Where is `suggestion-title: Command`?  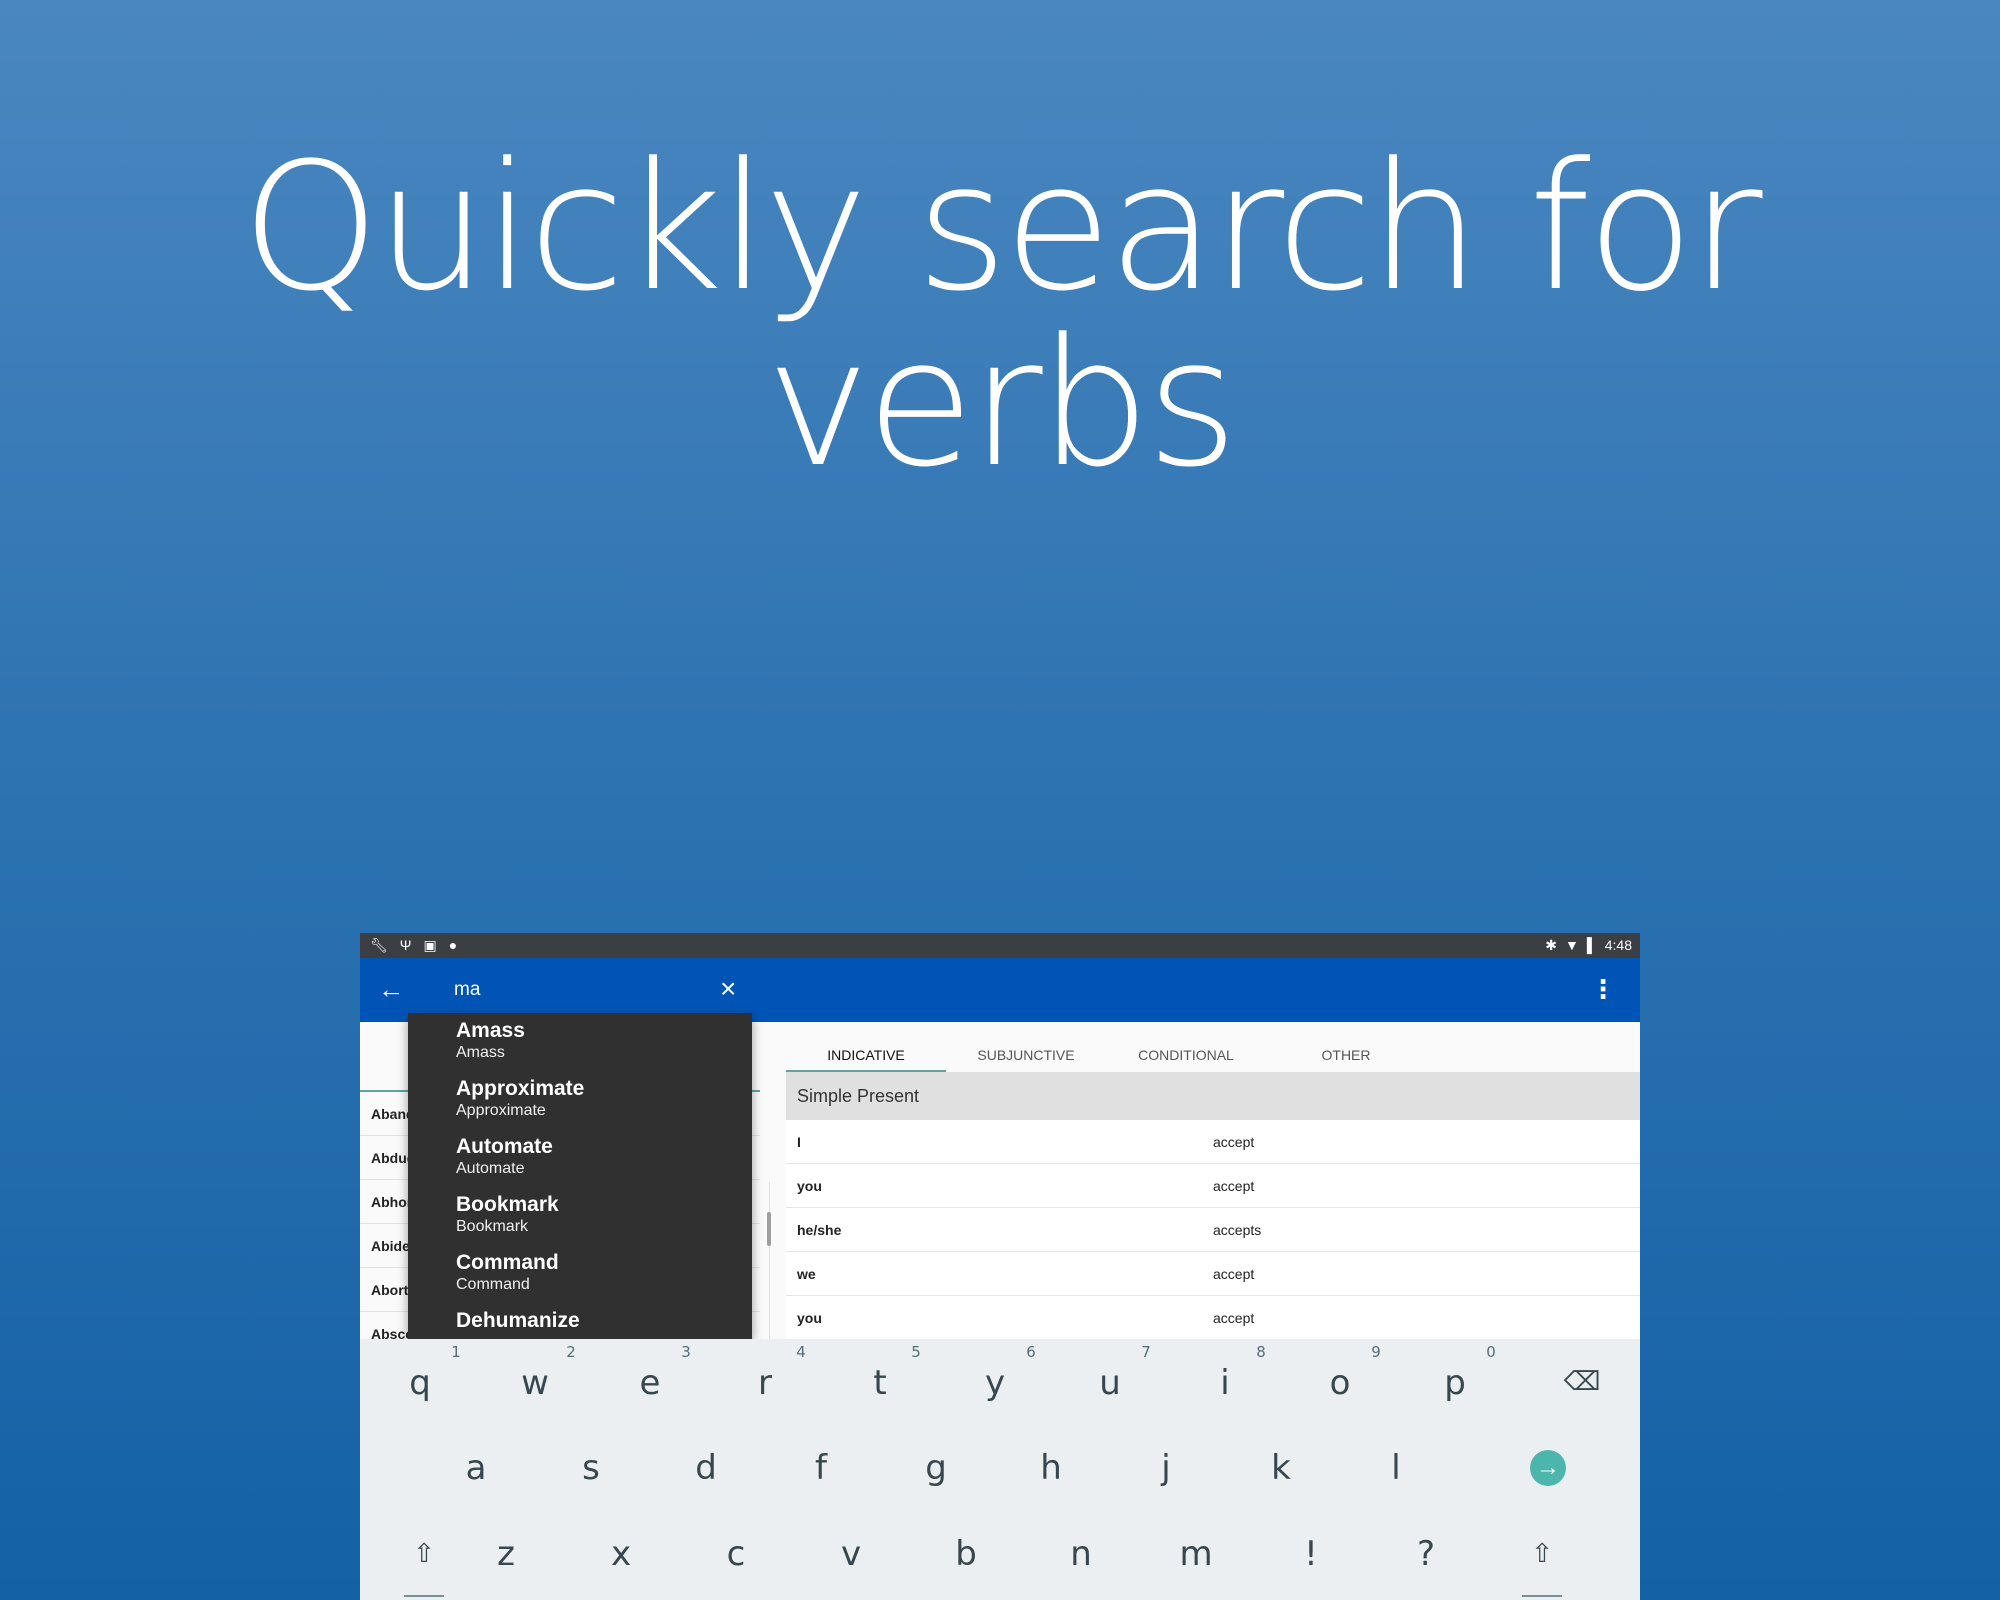 suggestion-title: Command is located at coordinates (507, 1262).